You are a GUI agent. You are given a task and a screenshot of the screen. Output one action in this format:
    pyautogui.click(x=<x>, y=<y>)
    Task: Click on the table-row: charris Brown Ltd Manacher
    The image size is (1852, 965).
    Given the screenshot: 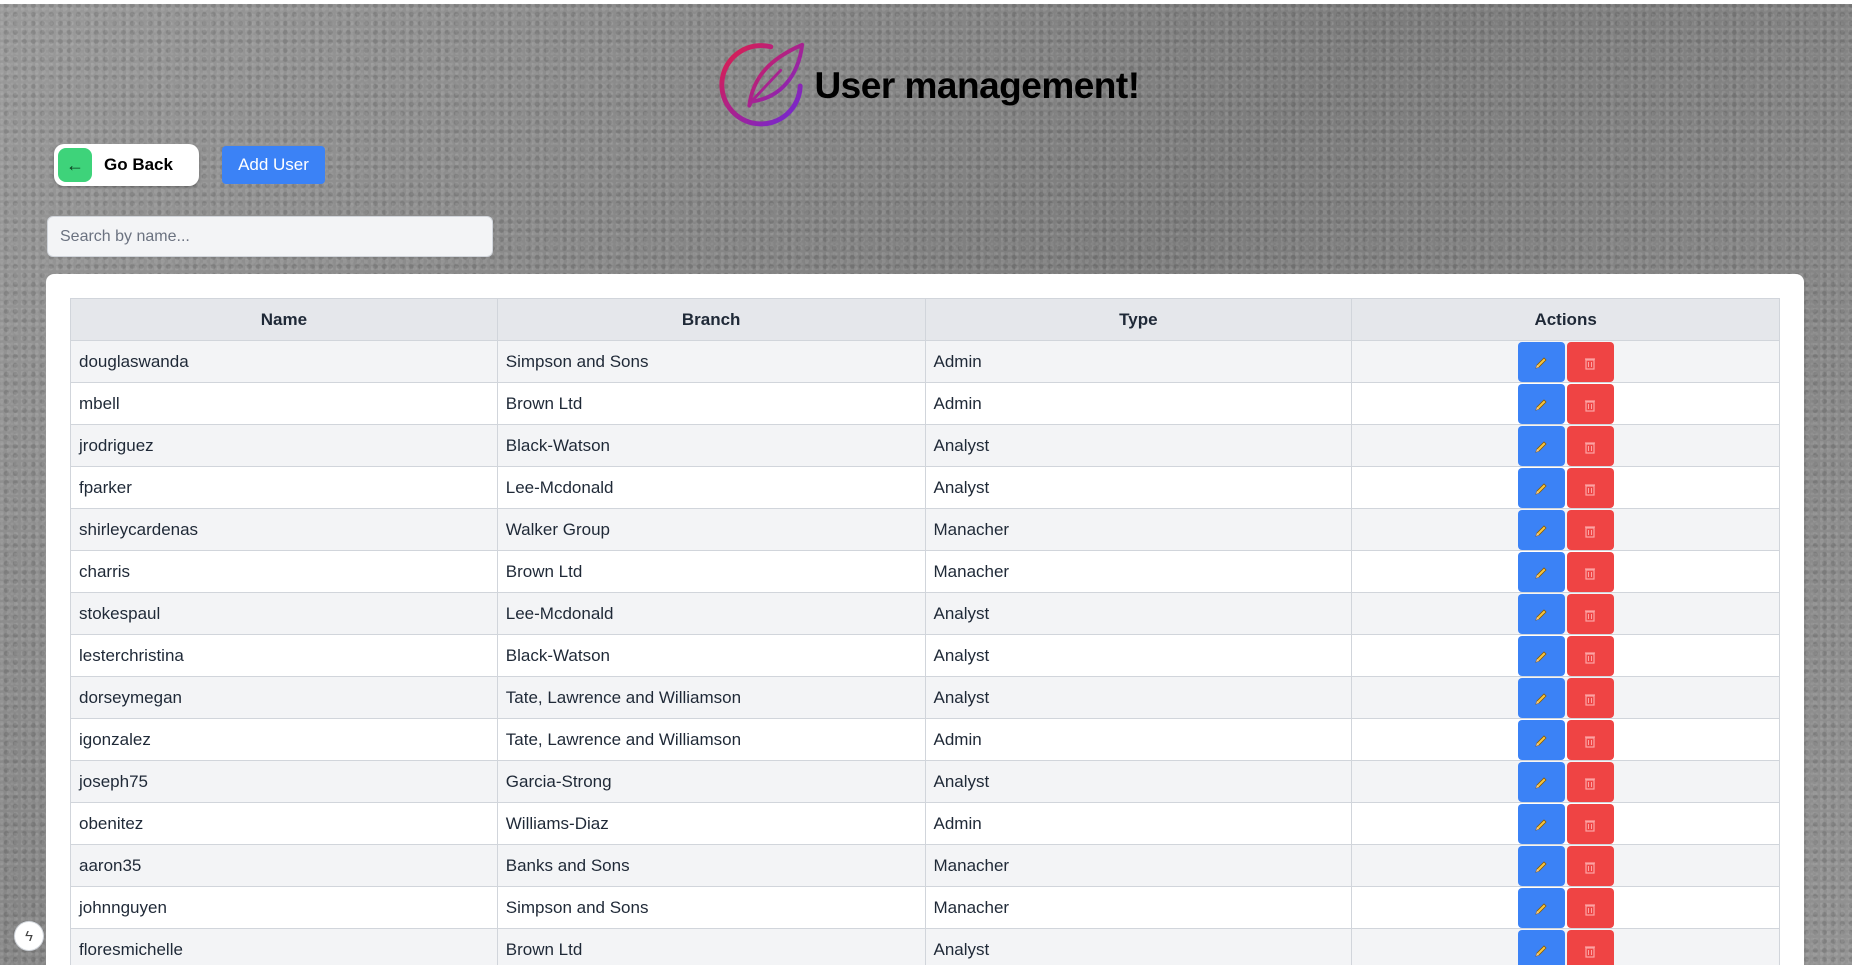 What is the action you would take?
    pyautogui.click(x=925, y=571)
    